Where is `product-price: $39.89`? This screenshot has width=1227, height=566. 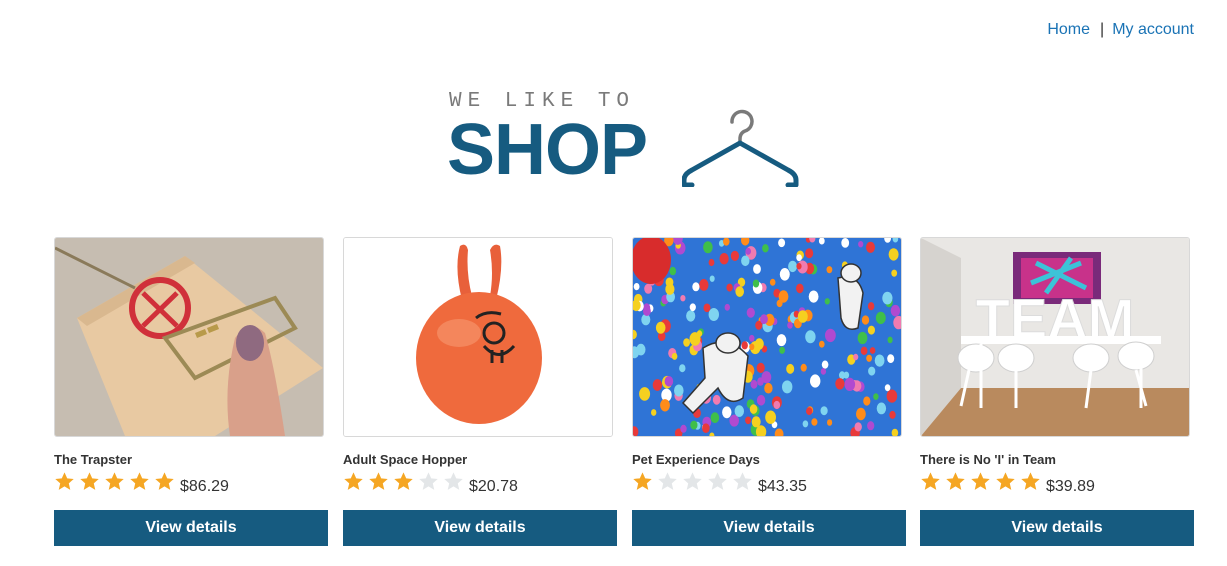 product-price: $39.89 is located at coordinates (1070, 486).